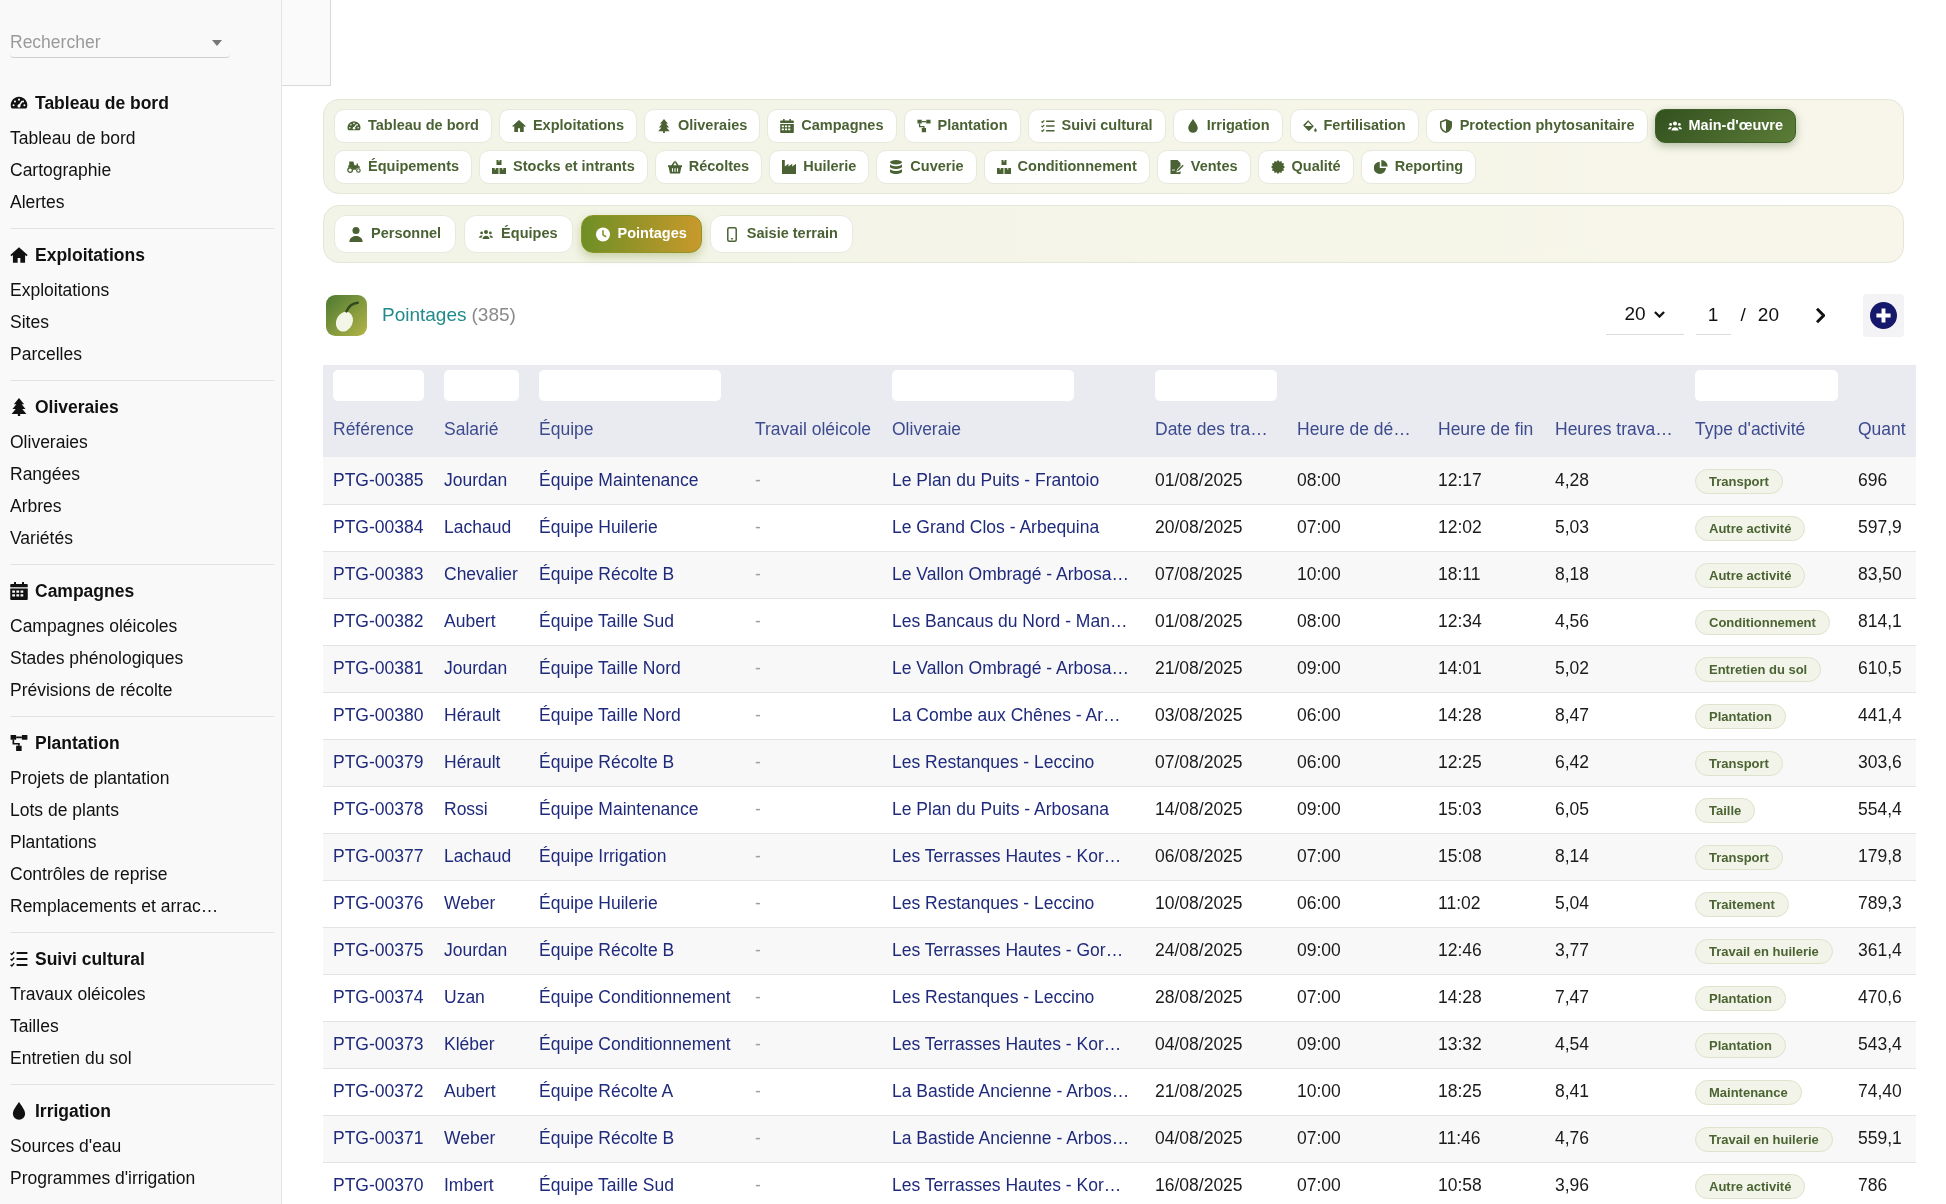 This screenshot has height=1204, width=1946. Describe the element at coordinates (996, 480) in the screenshot. I see `grove-link: Le Plan du Puits - Frantoio` at that location.